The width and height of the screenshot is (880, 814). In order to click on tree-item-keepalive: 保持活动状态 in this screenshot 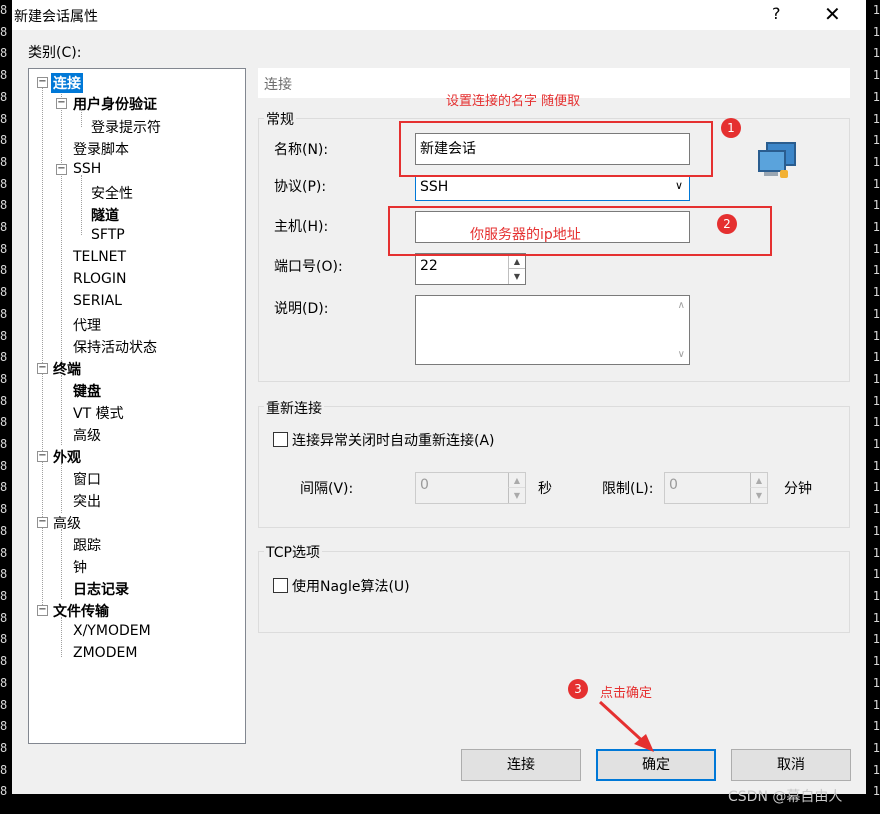, I will do `click(115, 347)`.